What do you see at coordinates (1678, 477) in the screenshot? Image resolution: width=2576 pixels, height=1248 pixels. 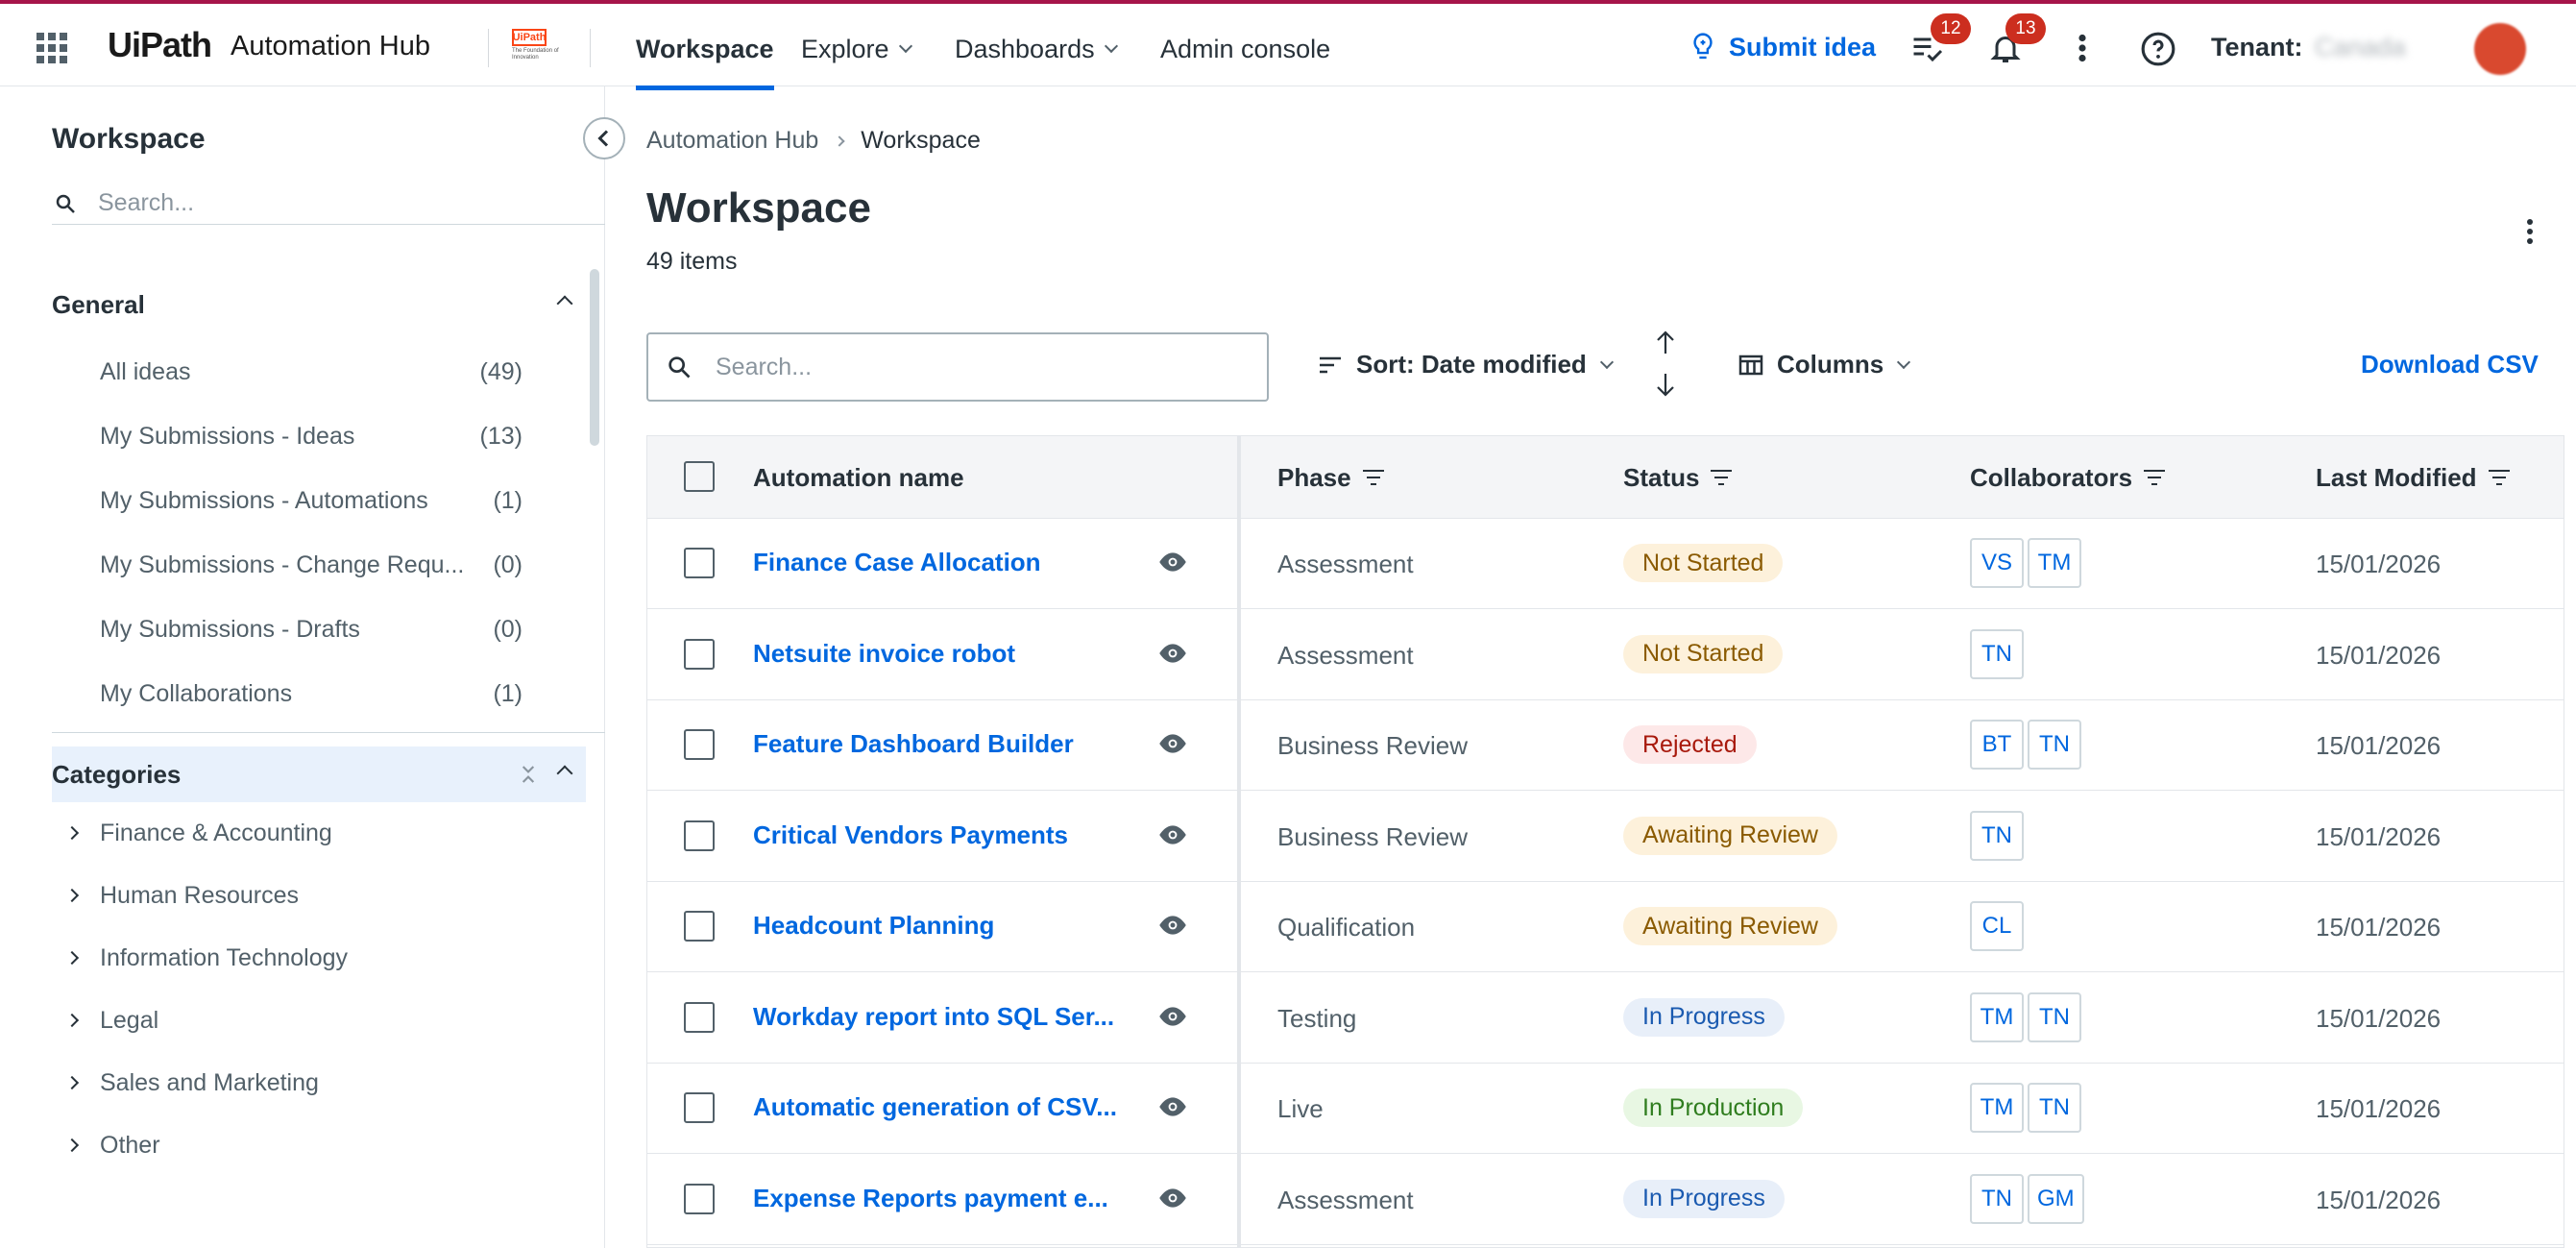 I see `column-header-status: Status` at bounding box center [1678, 477].